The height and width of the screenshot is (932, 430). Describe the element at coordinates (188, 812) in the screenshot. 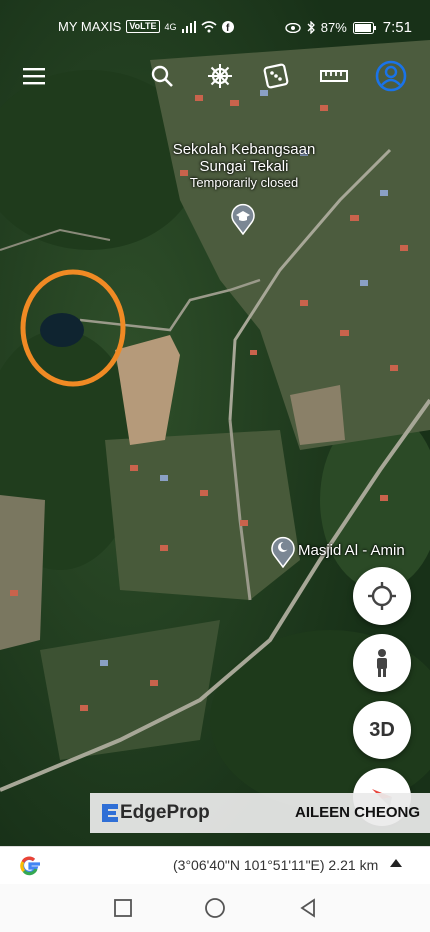

I see `brand-prop: Prop` at that location.